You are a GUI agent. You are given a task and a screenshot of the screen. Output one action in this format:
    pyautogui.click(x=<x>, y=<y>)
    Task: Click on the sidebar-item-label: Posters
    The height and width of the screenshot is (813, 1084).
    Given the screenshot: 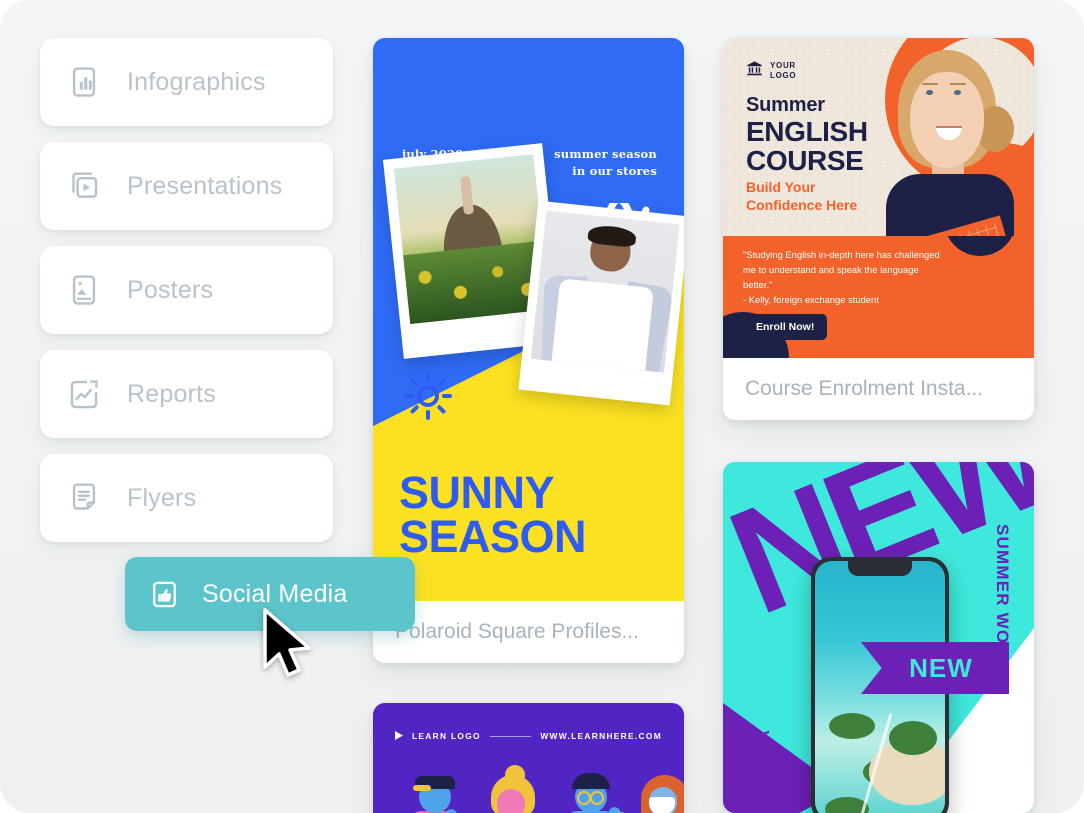 What is the action you would take?
    pyautogui.click(x=170, y=289)
    